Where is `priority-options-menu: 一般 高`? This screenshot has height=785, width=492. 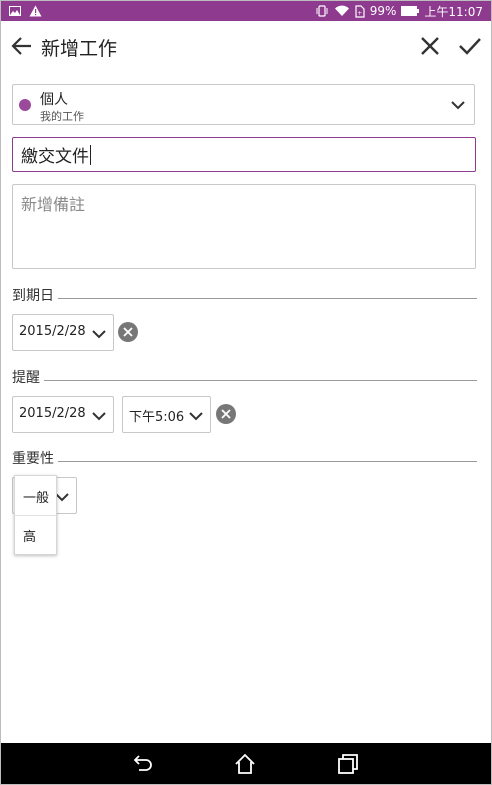
priority-options-menu: 一般 高 is located at coordinates (35, 515).